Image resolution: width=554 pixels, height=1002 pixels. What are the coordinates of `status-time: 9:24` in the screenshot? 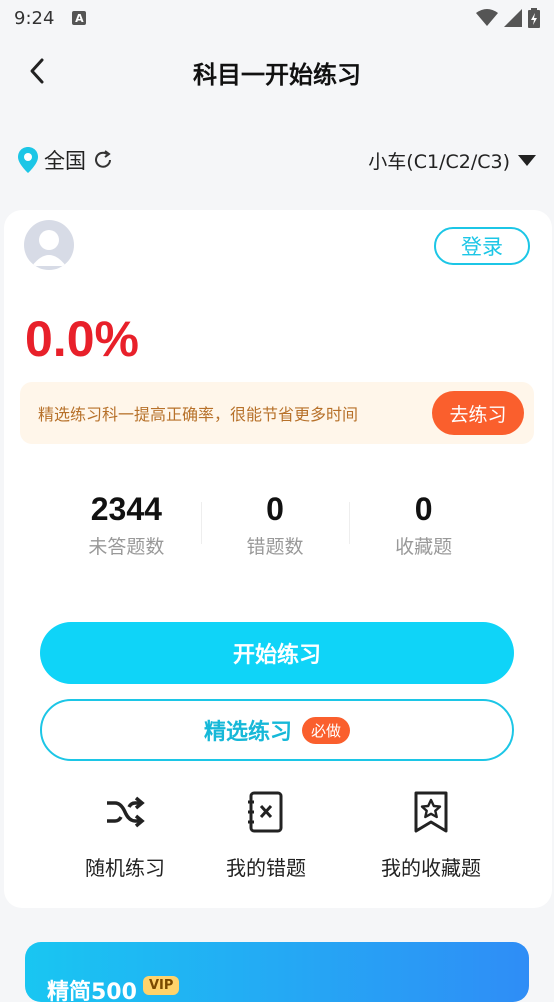 It's located at (34, 18).